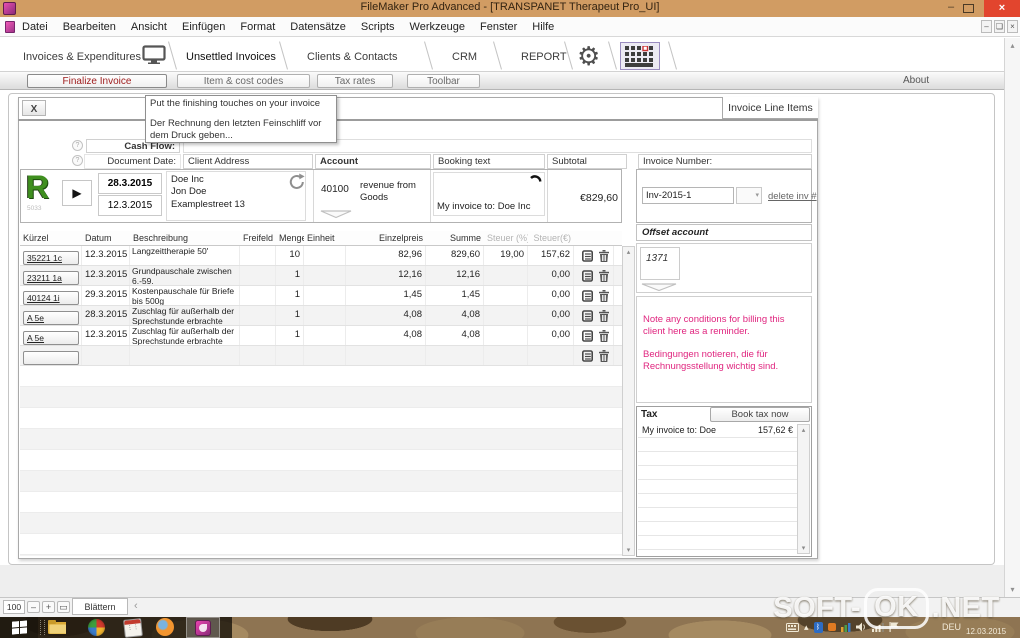 Image resolution: width=1020 pixels, height=638 pixels. What do you see at coordinates (236, 196) in the screenshot?
I see `client-address-field: Doe Inc Jon Doe Examplestreet 13` at bounding box center [236, 196].